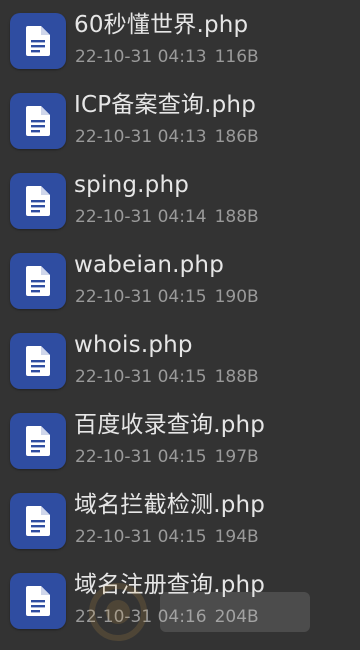 Image resolution: width=360 pixels, height=650 pixels. Describe the element at coordinates (236, 457) in the screenshot. I see `file-size: 197B` at that location.